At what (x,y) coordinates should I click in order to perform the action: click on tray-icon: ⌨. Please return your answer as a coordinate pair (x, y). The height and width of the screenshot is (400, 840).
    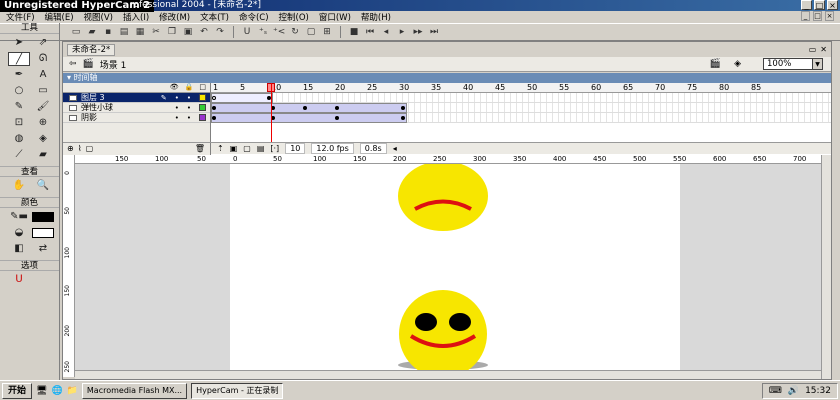
    Looking at the image, I should click on (775, 391).